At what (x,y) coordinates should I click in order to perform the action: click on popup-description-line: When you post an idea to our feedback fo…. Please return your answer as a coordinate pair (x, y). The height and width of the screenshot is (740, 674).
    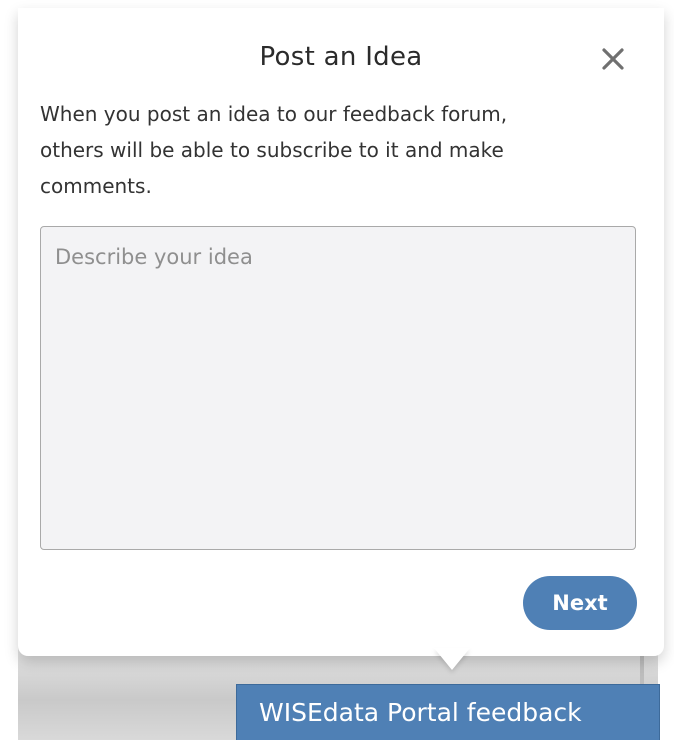
    Looking at the image, I should click on (274, 114).